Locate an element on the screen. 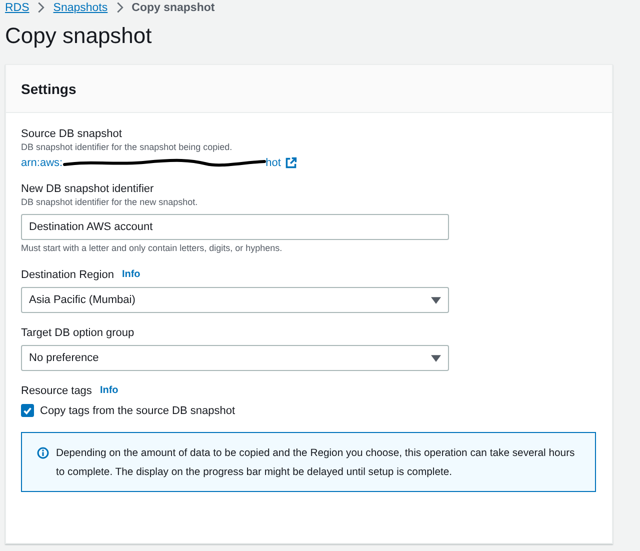  field-label: New DB snapshot identifier is located at coordinates (87, 189).